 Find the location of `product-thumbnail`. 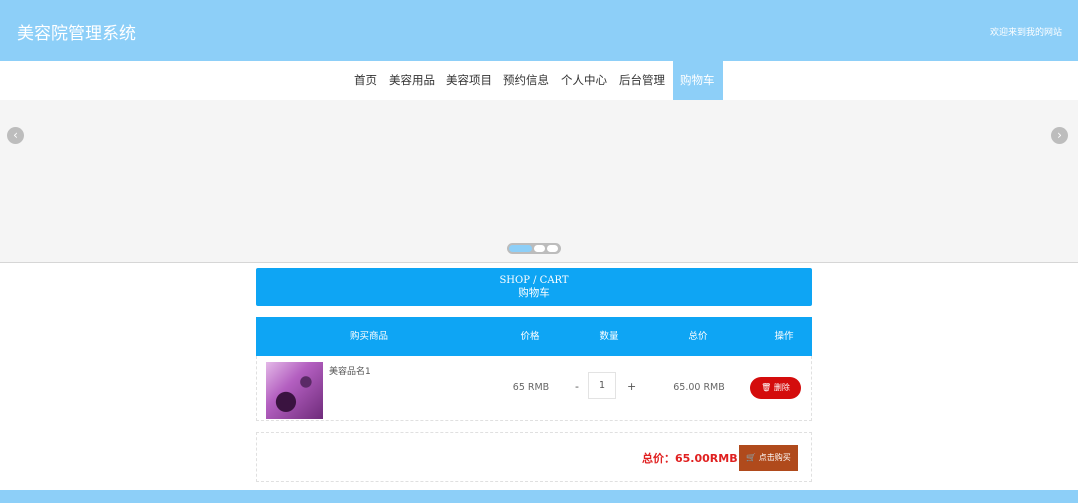

product-thumbnail is located at coordinates (294, 390).